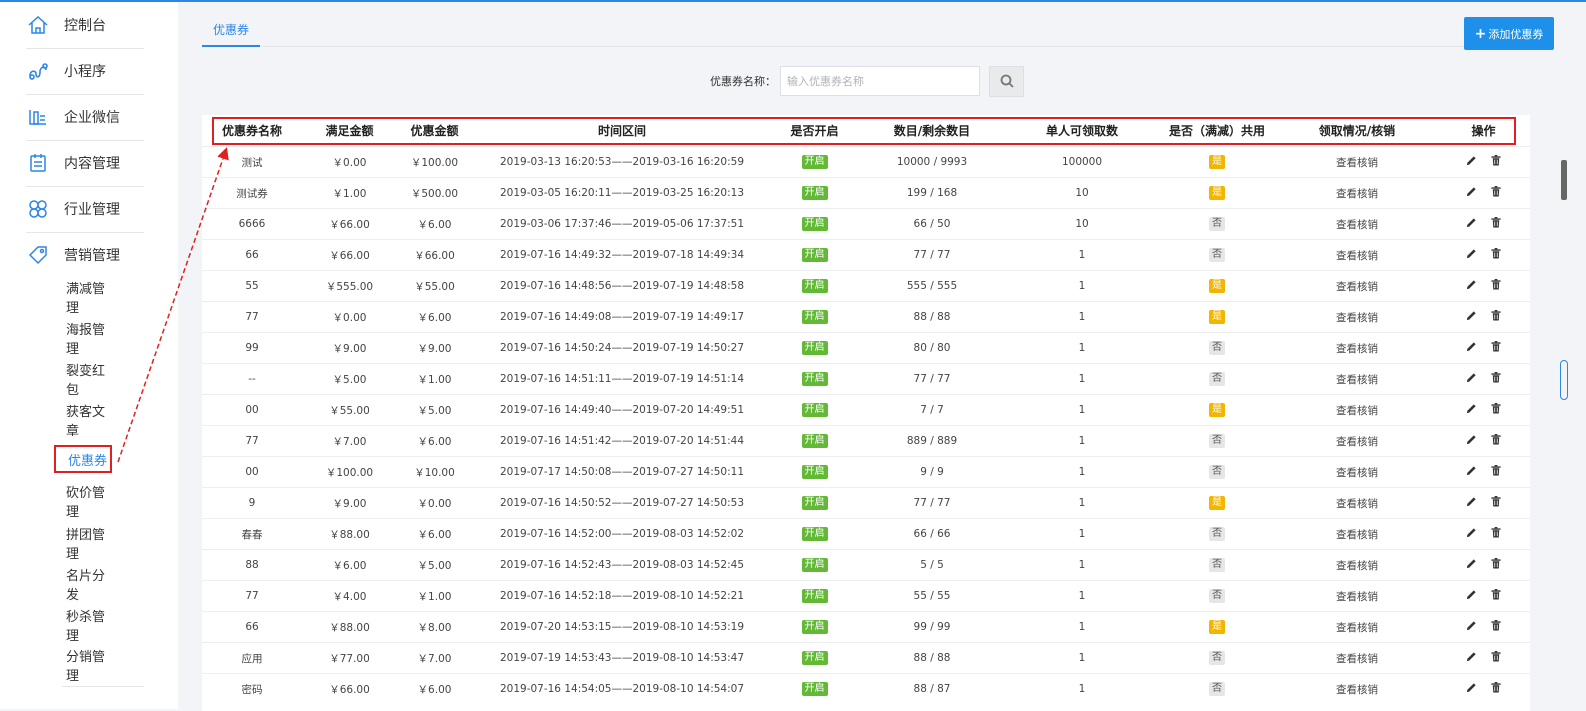 The width and height of the screenshot is (1586, 711). Describe the element at coordinates (1564, 180) in the screenshot. I see `scrollbar-track` at that location.